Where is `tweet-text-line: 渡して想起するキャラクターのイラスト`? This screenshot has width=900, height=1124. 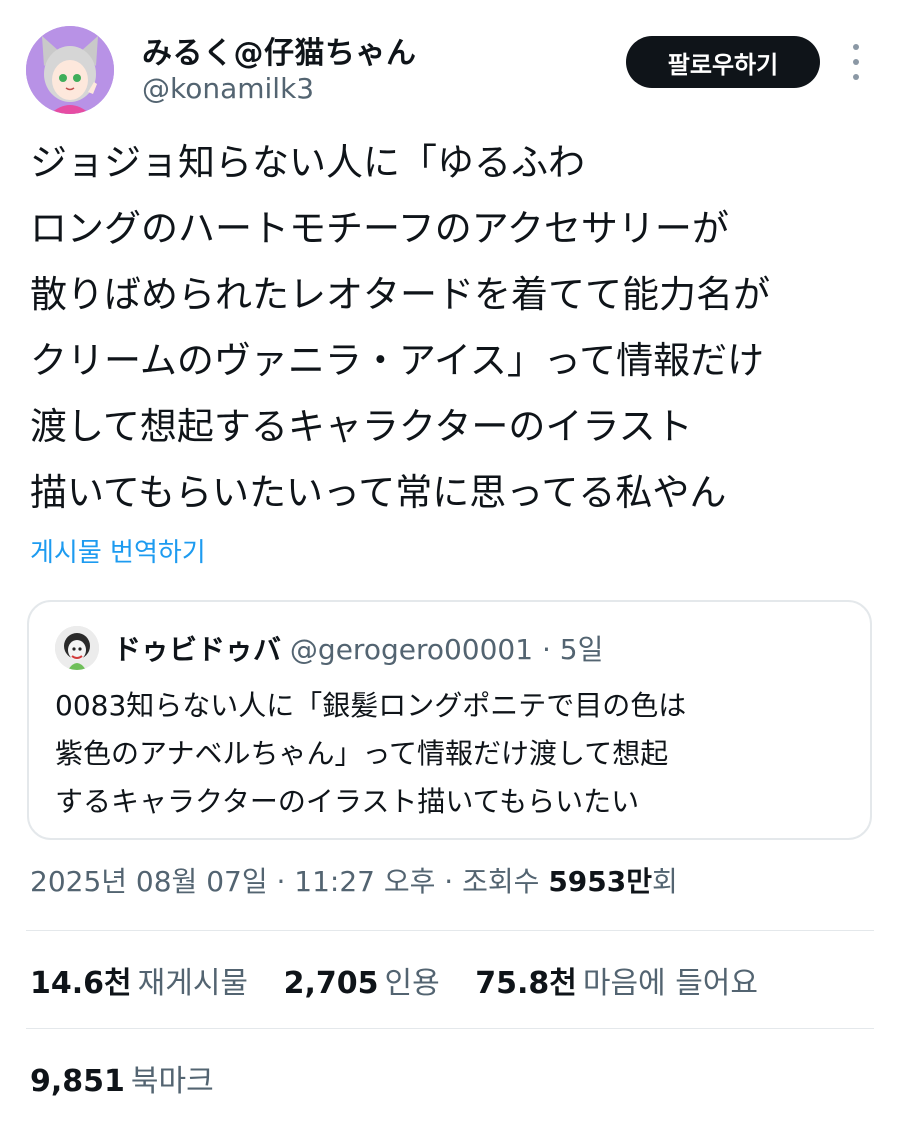
tweet-text-line: 渡して想起するキャラクターのイラスト is located at coordinates (361, 426).